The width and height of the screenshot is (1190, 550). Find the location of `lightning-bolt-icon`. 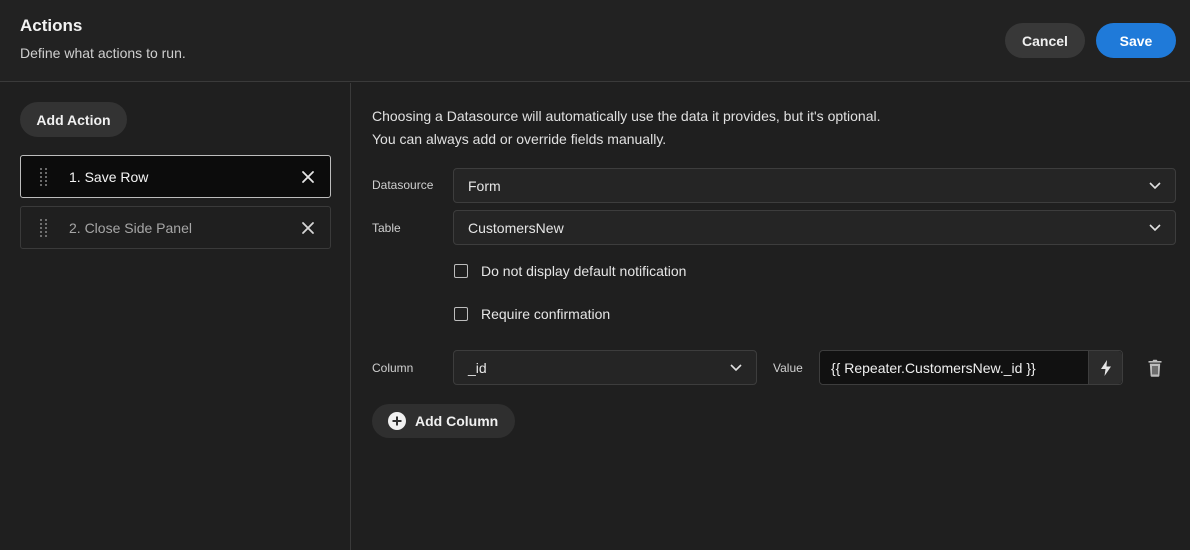

lightning-bolt-icon is located at coordinates (1105, 367).